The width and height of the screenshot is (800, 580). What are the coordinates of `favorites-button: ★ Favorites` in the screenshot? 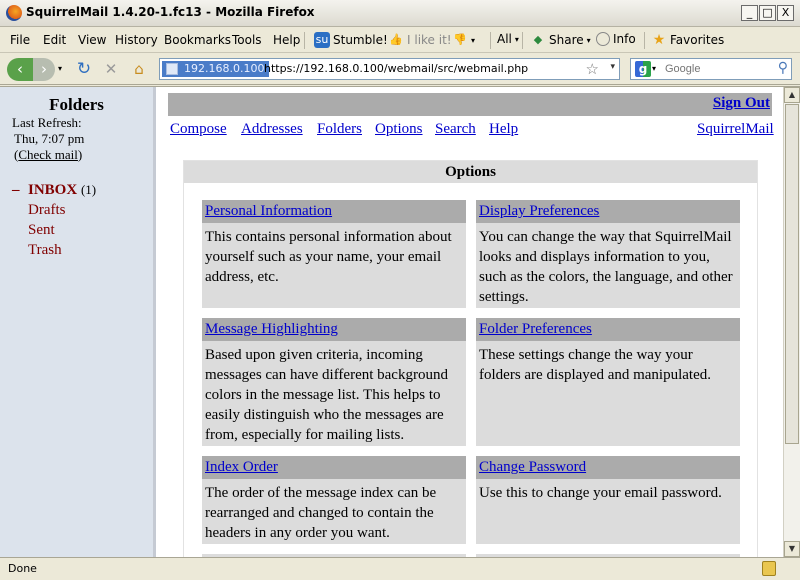 It's located at (688, 40).